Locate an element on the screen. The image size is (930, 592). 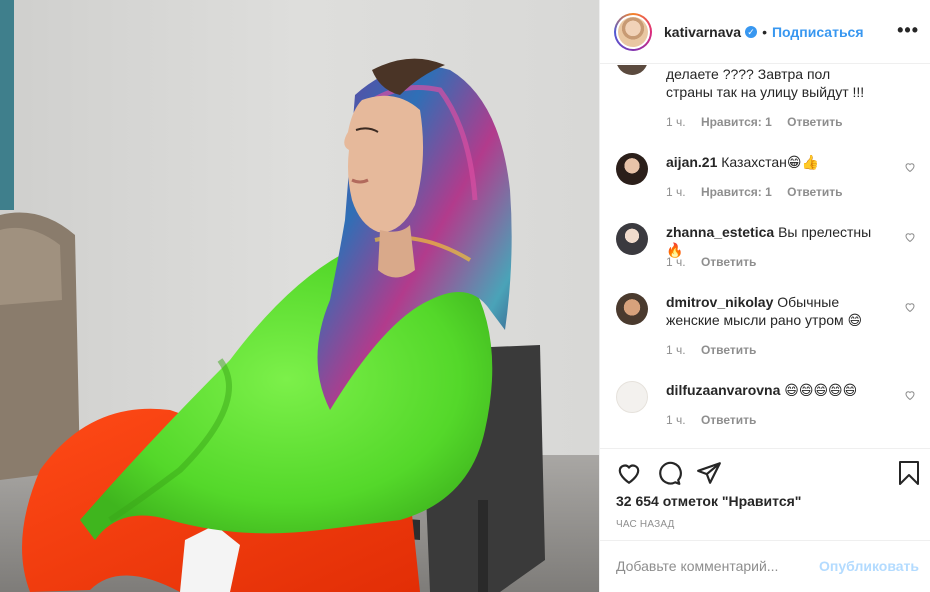
more-options-icon: ••• is located at coordinates (908, 30).